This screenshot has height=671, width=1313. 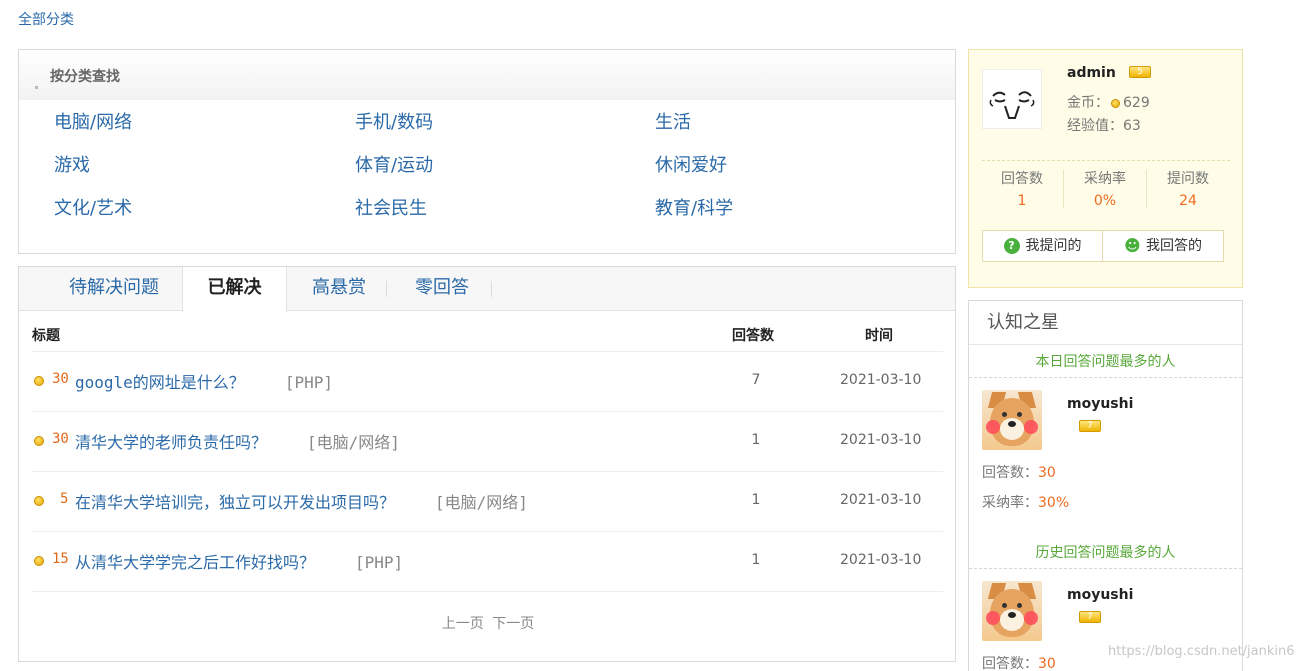 I want to click on next-page-link: 下一页, so click(x=513, y=624).